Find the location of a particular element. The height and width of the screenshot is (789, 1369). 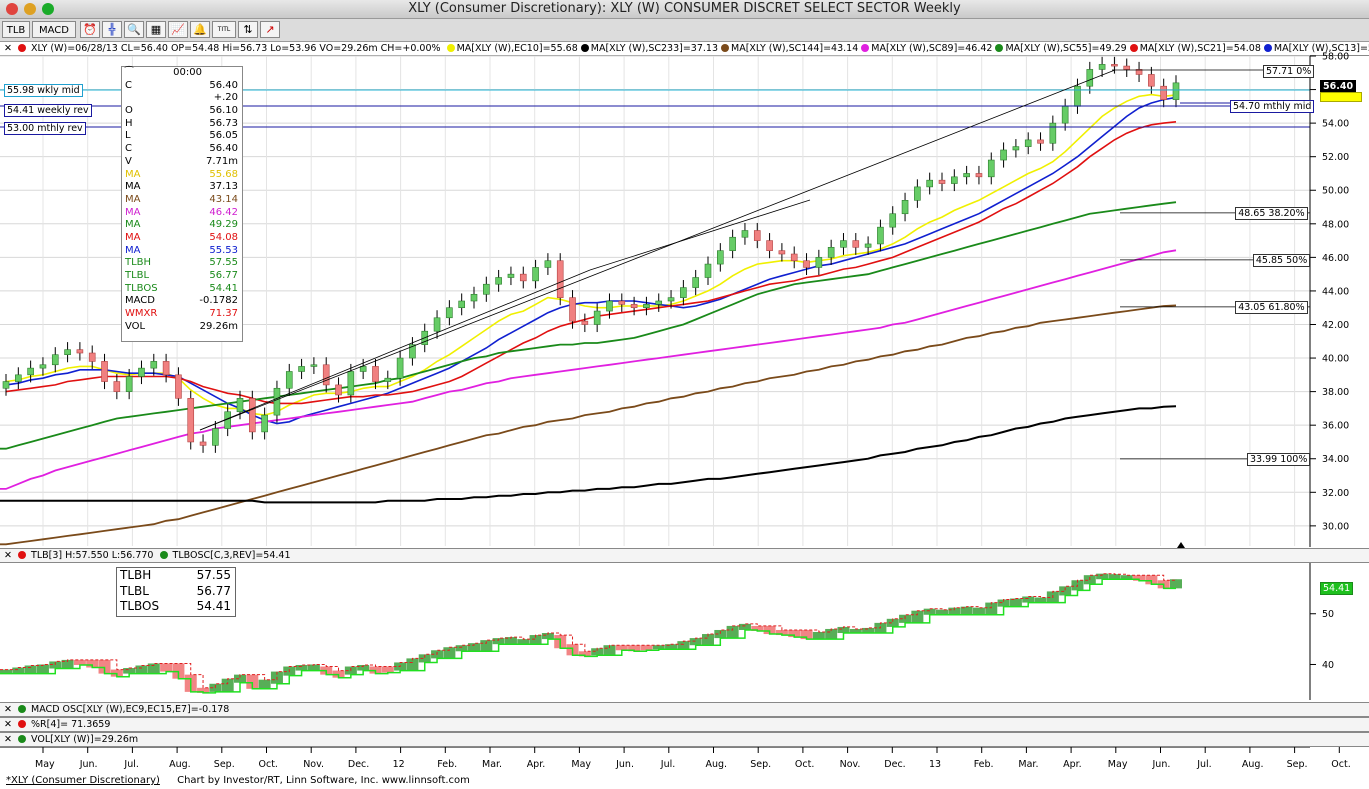

weekly-rev-label: 54.41 weekly rev is located at coordinates (48, 110).